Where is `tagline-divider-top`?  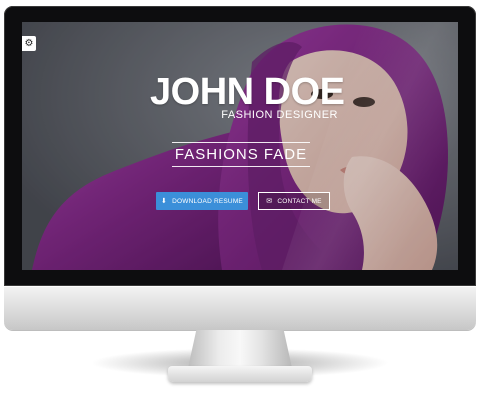 tagline-divider-top is located at coordinates (241, 142).